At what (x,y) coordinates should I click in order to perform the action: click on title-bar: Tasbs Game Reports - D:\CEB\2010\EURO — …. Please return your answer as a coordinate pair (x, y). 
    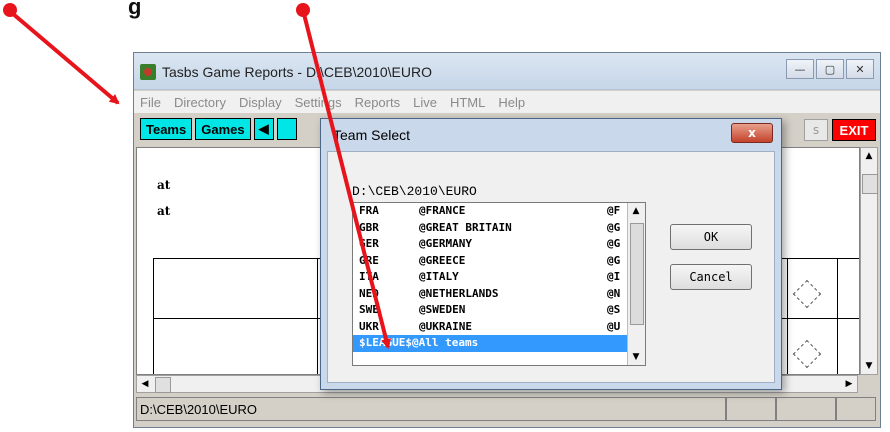
    Looking at the image, I should click on (507, 71).